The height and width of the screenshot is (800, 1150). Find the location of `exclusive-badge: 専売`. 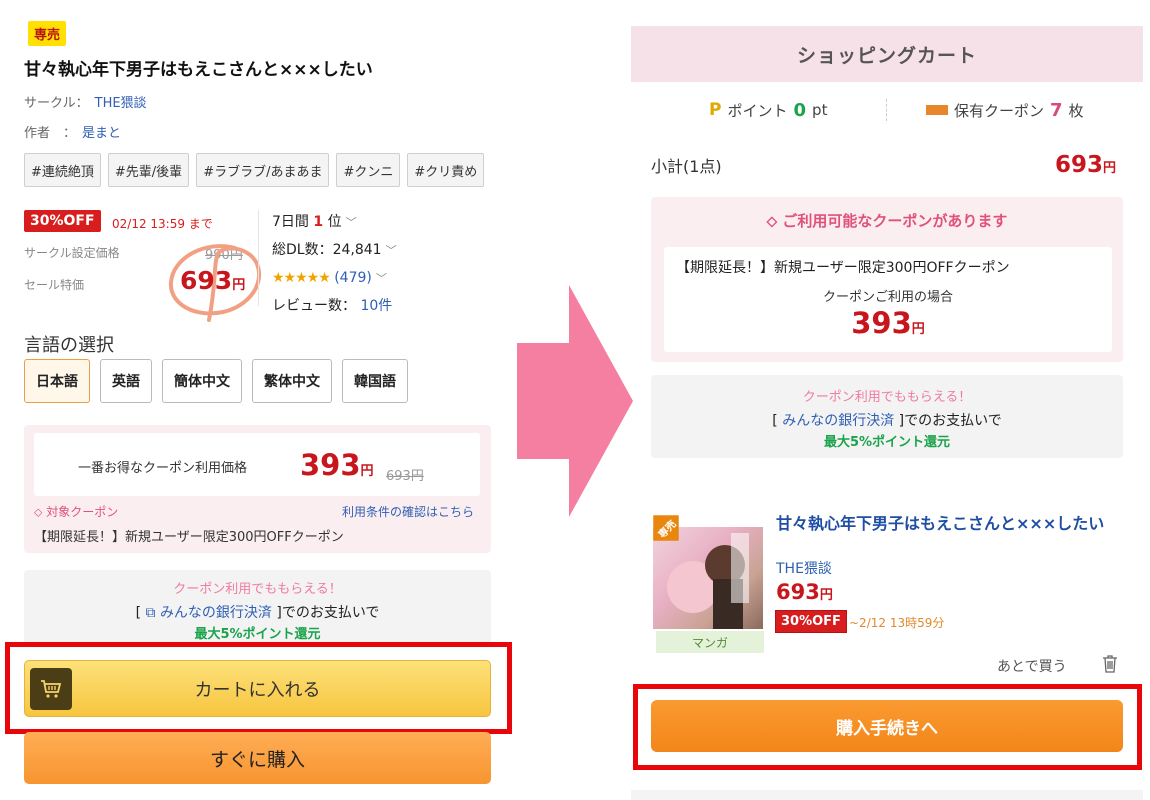

exclusive-badge: 専売 is located at coordinates (47, 33).